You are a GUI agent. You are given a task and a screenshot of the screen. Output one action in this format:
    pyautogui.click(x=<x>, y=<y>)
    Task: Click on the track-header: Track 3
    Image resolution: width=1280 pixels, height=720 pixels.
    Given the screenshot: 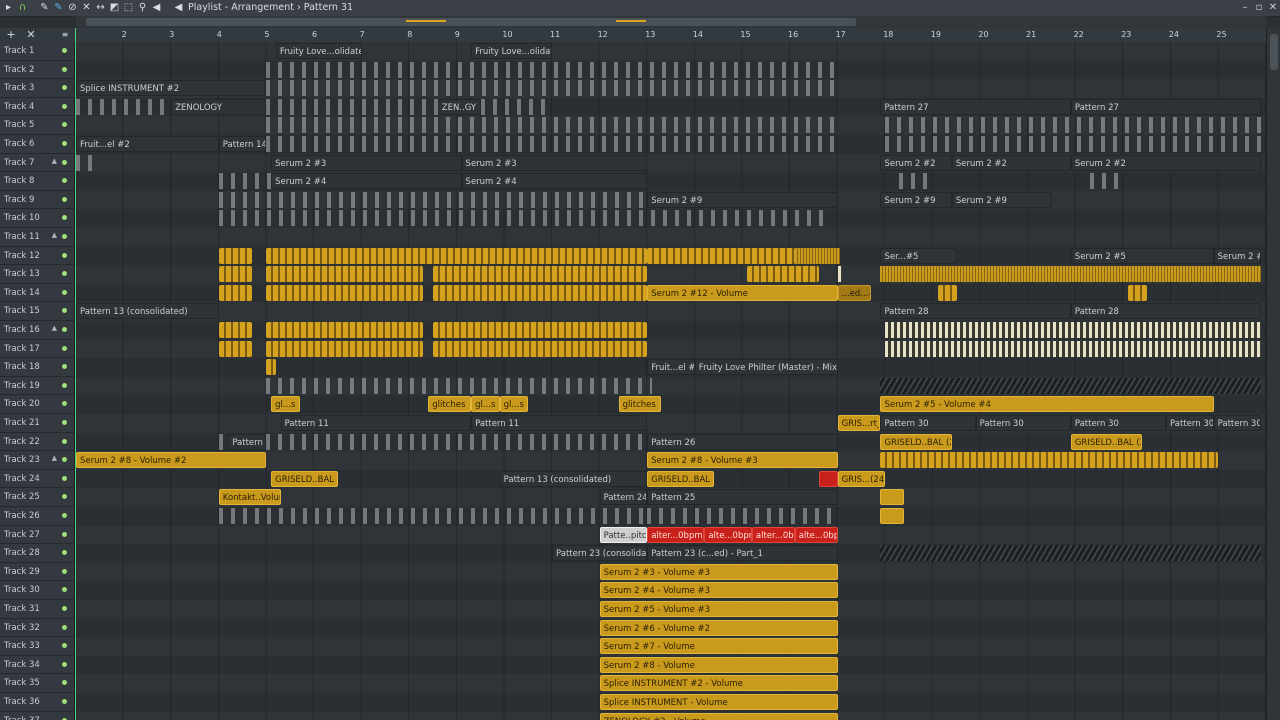 What is the action you would take?
    pyautogui.click(x=37, y=88)
    